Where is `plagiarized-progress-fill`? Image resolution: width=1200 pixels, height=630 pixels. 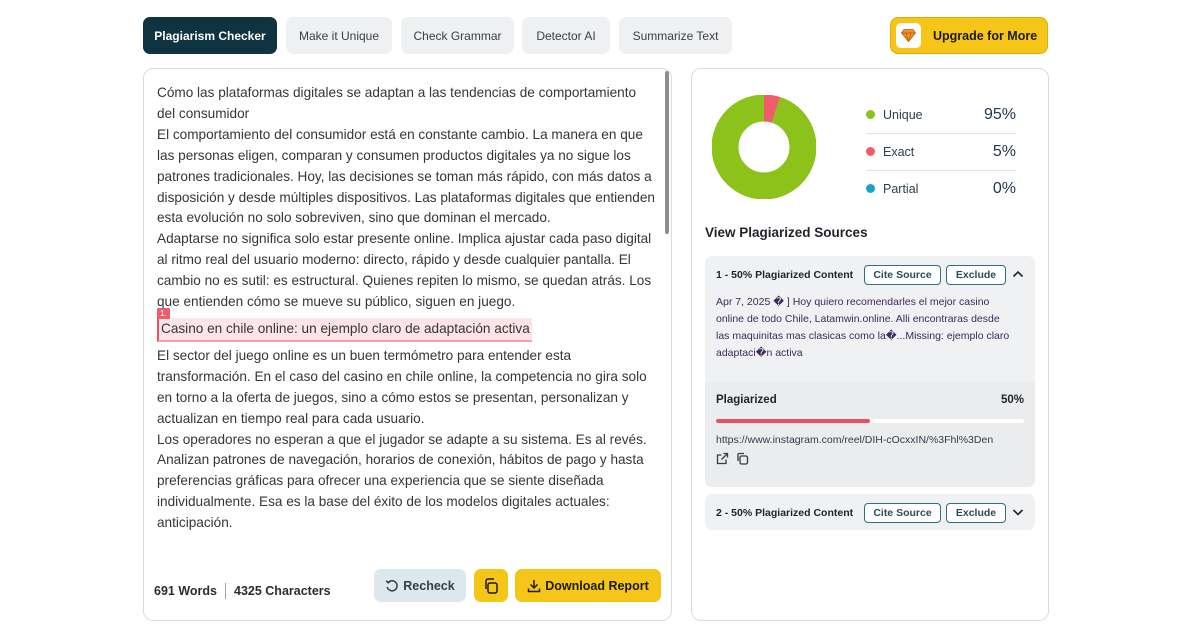
plagiarized-progress-fill is located at coordinates (793, 421).